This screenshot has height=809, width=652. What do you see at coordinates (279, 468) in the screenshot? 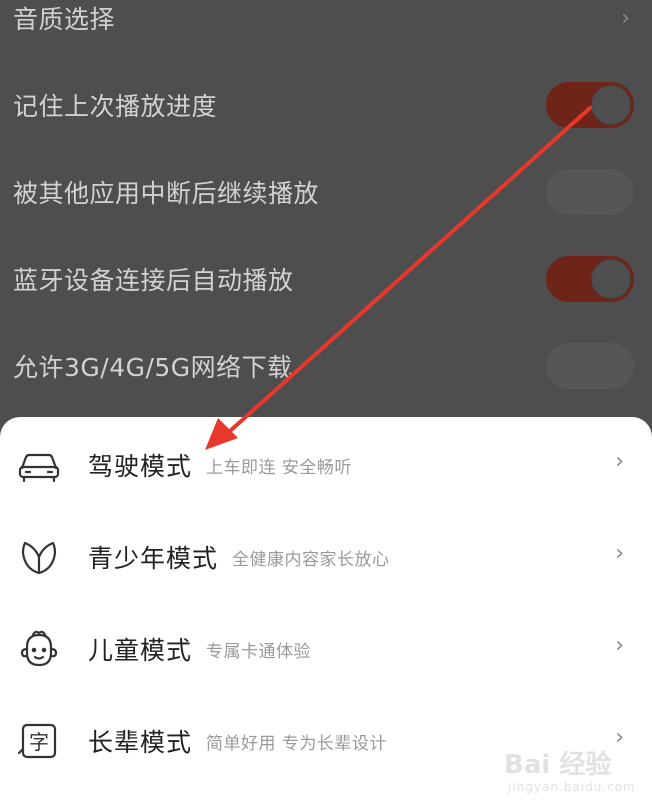
I see `mode-description: 上车即连 安全畅听` at bounding box center [279, 468].